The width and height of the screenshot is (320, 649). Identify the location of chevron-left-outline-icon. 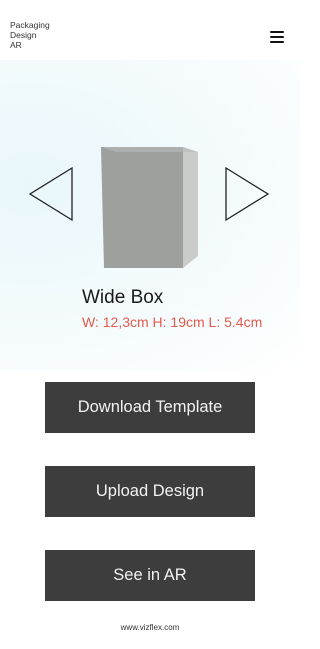
(50, 194).